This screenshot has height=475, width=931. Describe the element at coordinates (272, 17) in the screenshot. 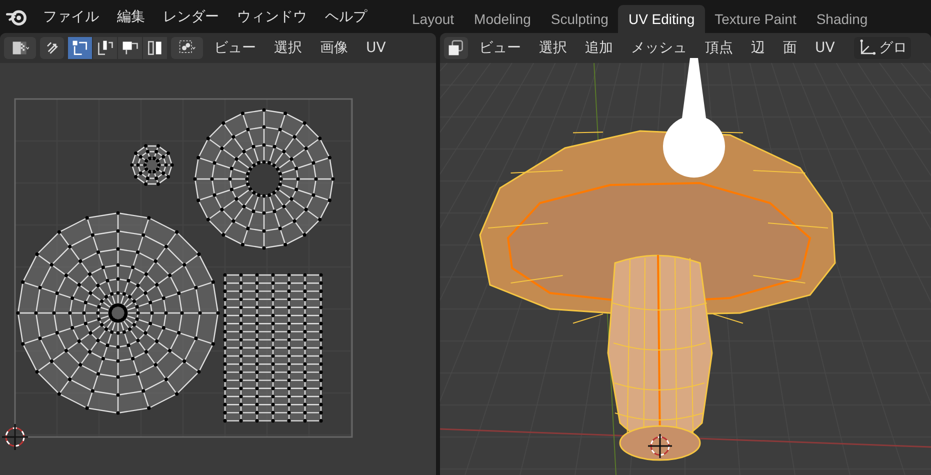

I see `menu-item: ウィンドウ` at that location.